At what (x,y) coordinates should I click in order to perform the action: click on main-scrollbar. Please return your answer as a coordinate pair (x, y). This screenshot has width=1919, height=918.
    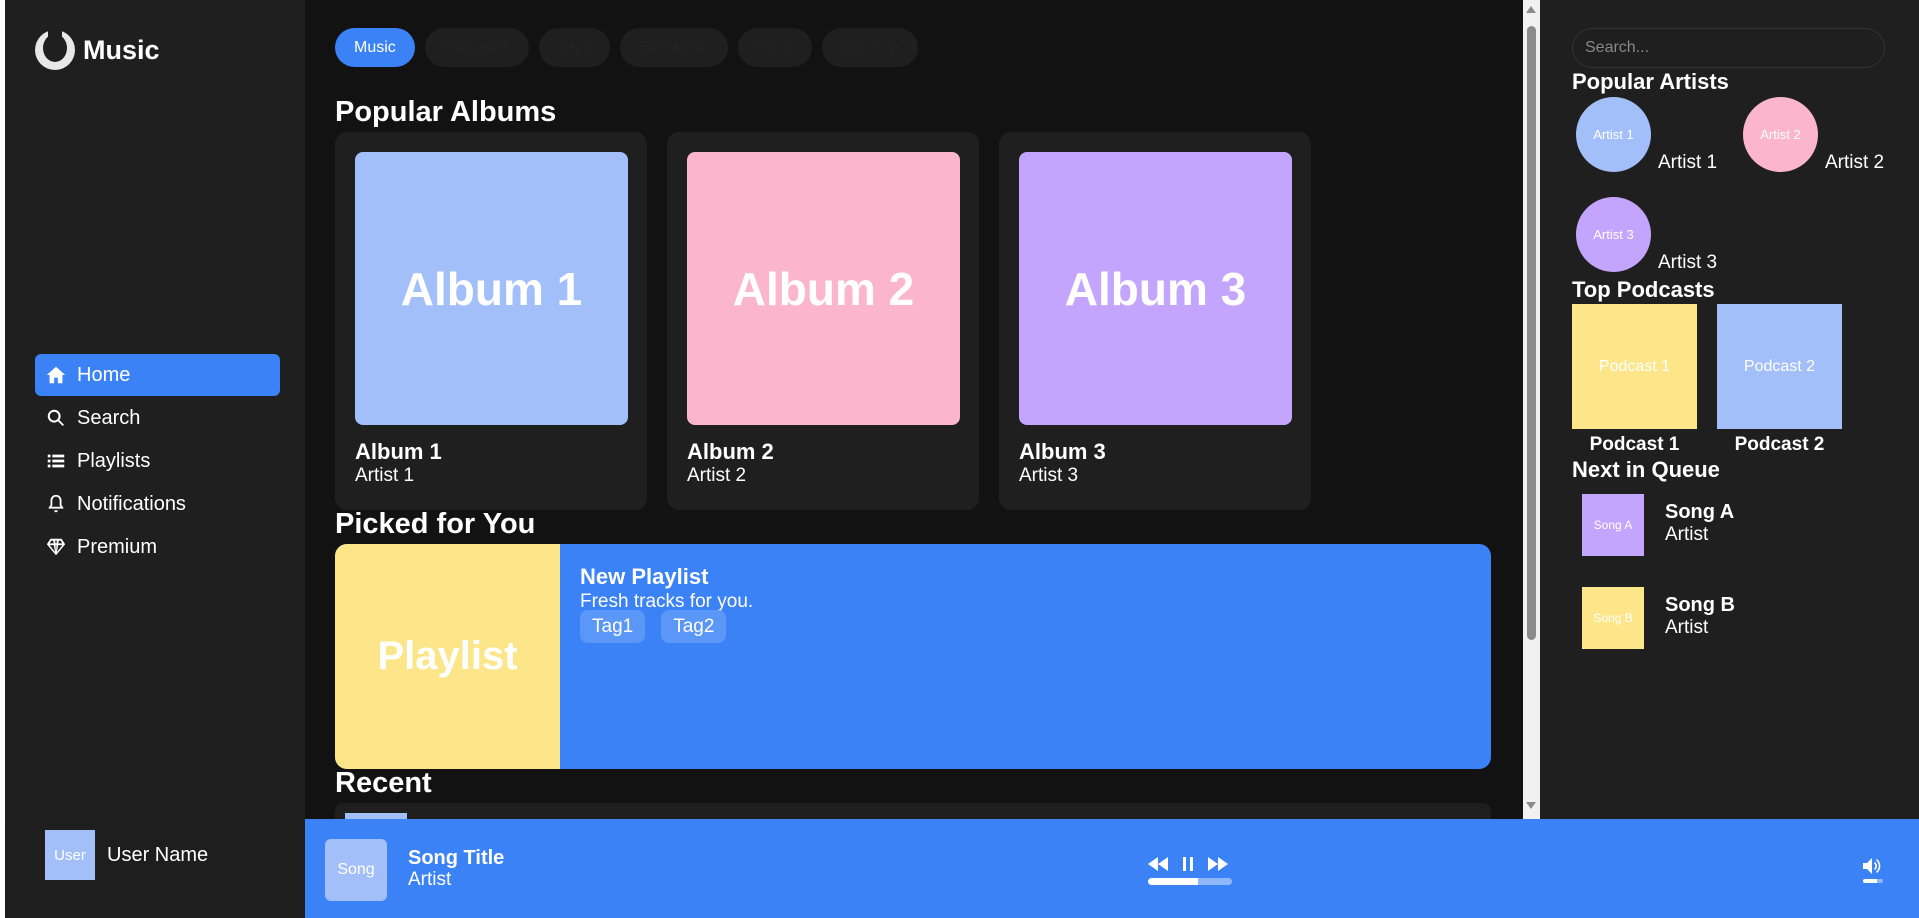
    Looking at the image, I should click on (1531, 409).